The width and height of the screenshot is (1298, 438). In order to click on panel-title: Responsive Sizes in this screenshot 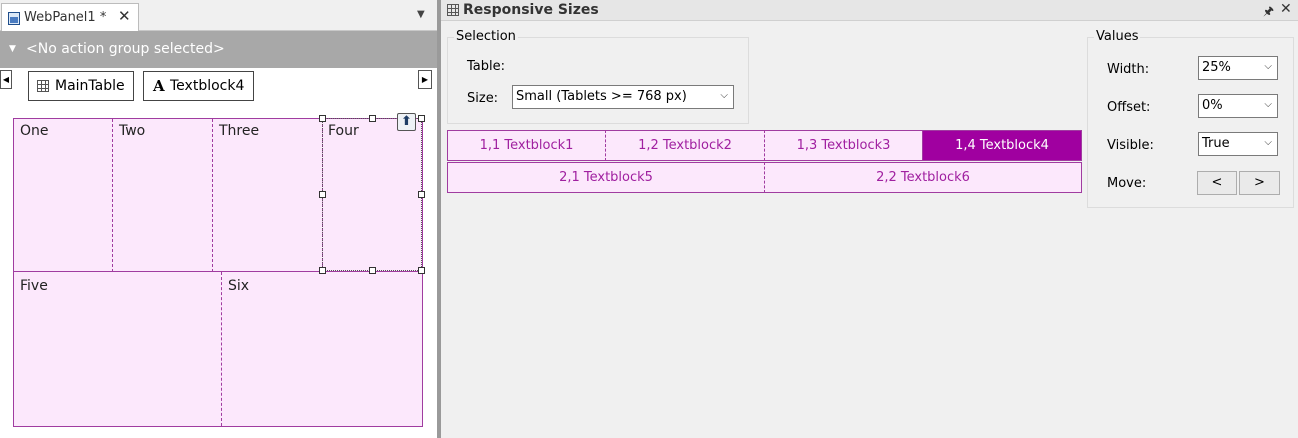, I will do `click(531, 10)`.